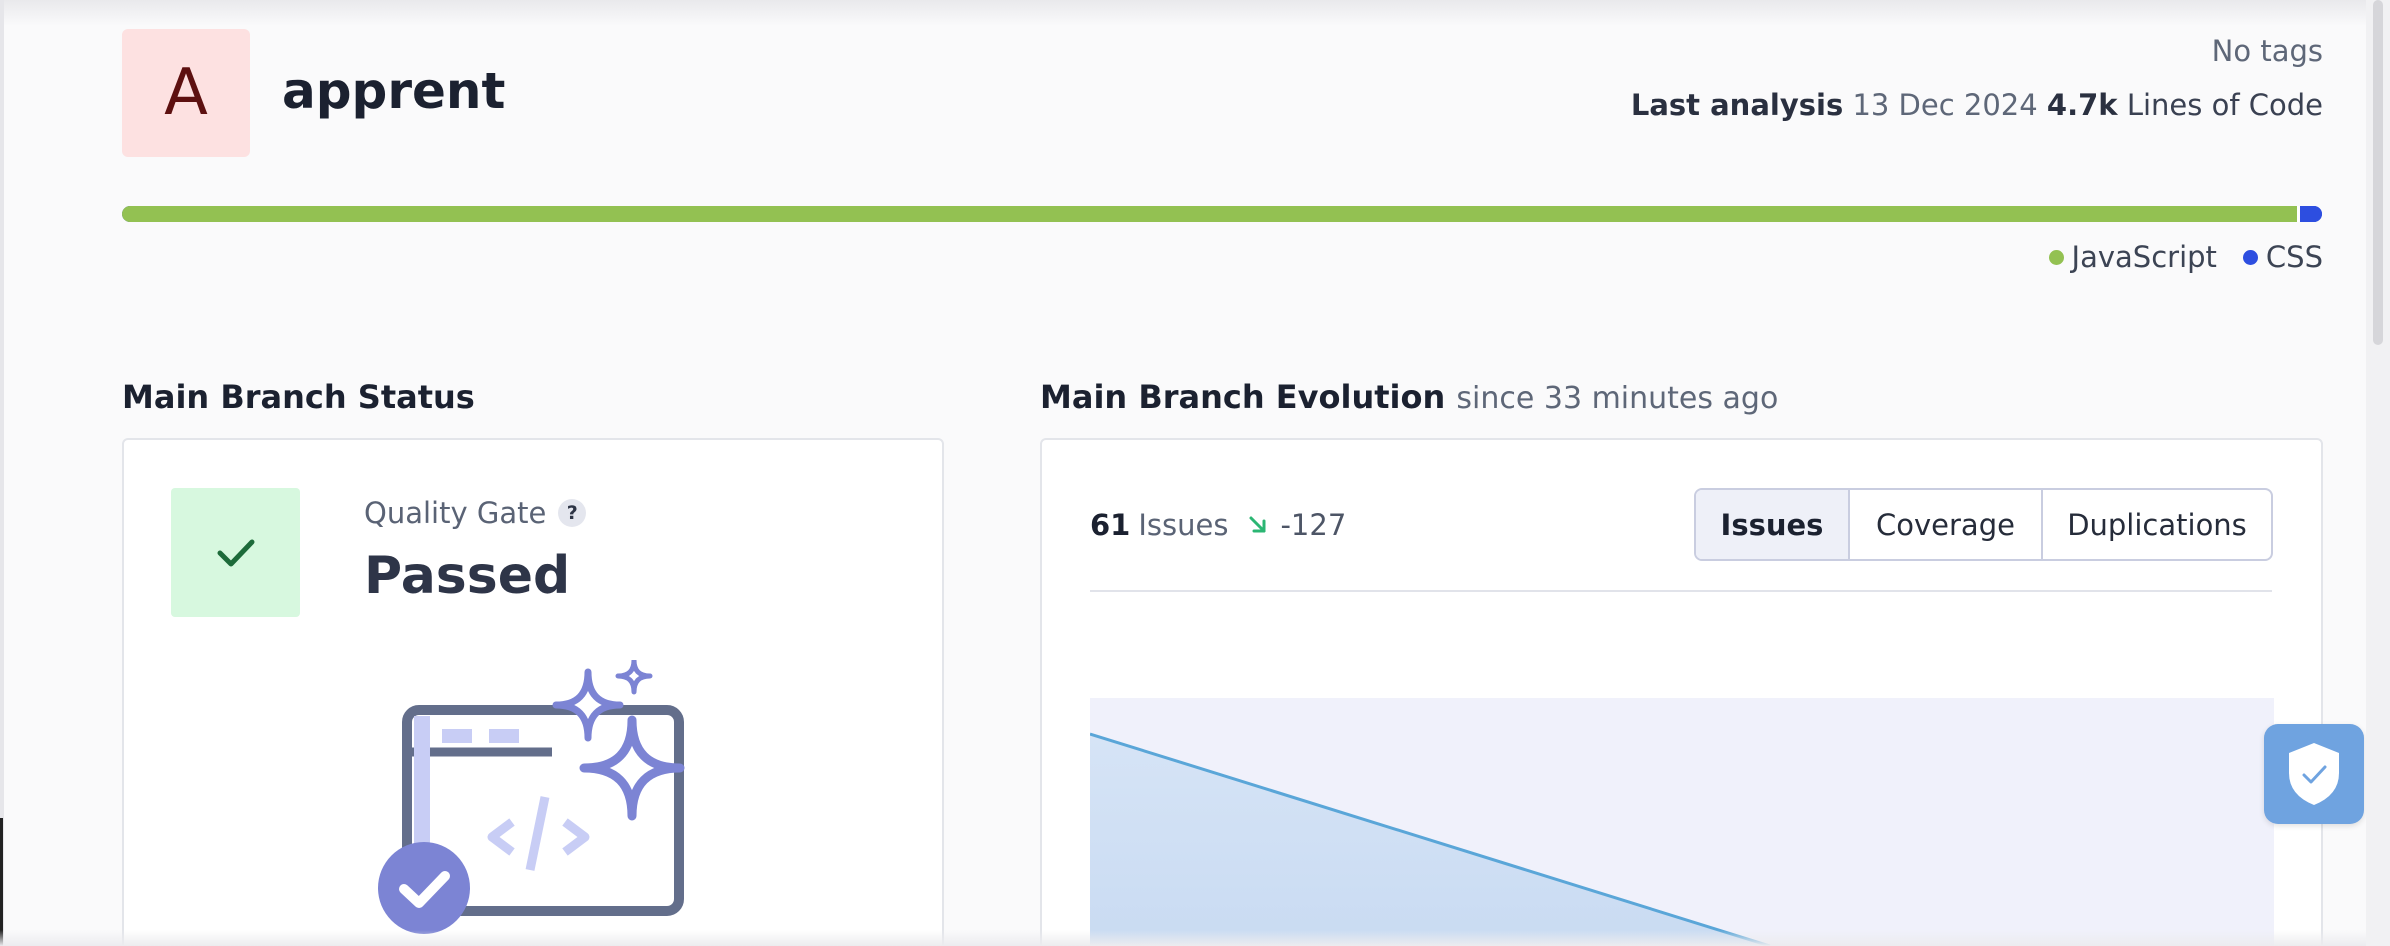  I want to click on legend-label: JavaScript, so click(2144, 257).